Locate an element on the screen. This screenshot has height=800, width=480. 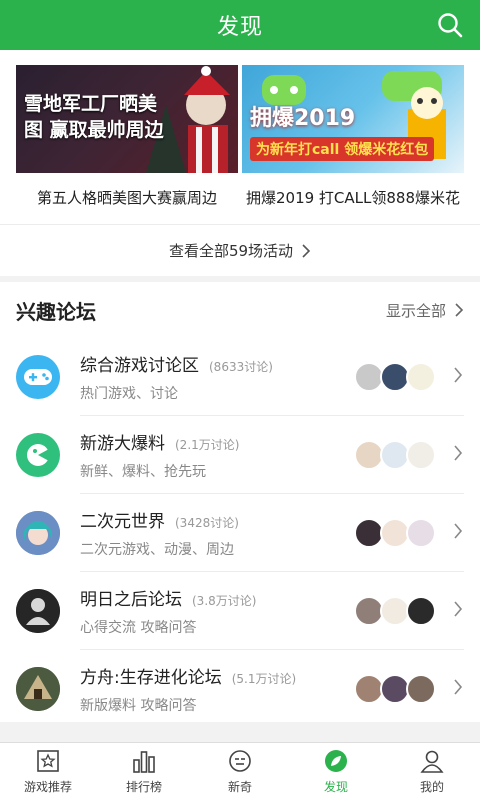
forum-description: 心得交流 攻略问答 is located at coordinates (138, 628).